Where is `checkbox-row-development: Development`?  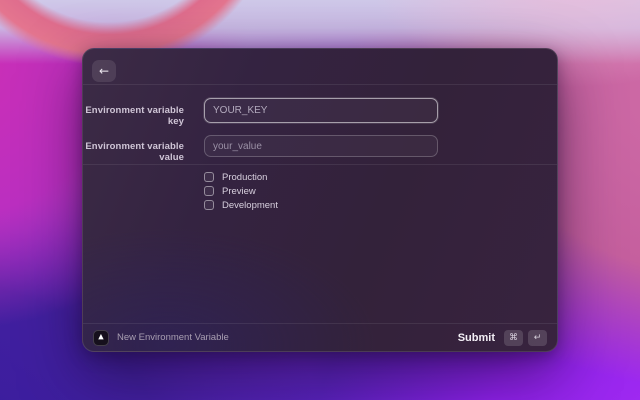 checkbox-row-development: Development is located at coordinates (241, 205).